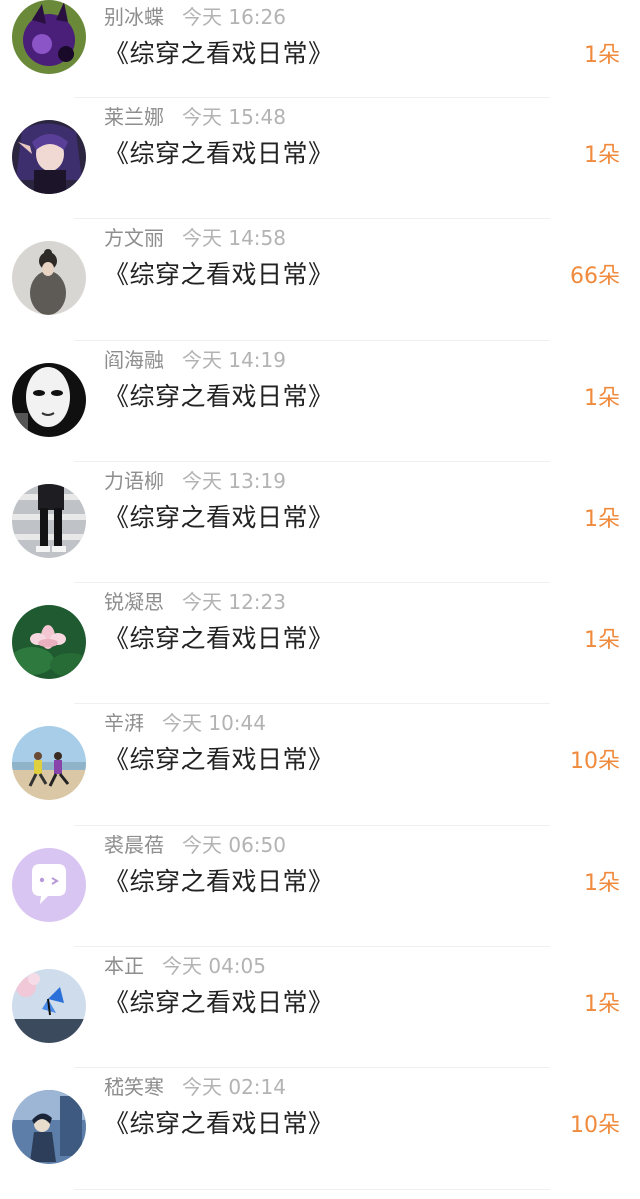 The width and height of the screenshot is (640, 1199). I want to click on record-meta: 本正 今天 04:05, so click(185, 966).